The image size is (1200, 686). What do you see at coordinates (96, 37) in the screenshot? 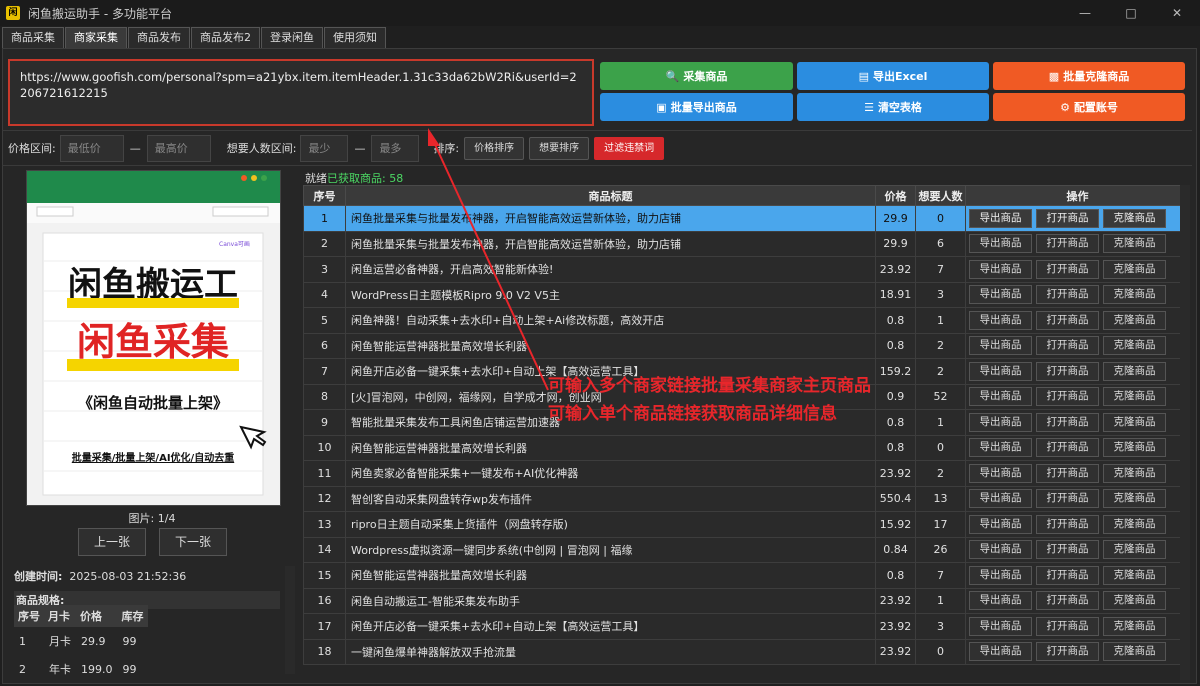
I see `tab-merchant-collect: 商家采集` at bounding box center [96, 37].